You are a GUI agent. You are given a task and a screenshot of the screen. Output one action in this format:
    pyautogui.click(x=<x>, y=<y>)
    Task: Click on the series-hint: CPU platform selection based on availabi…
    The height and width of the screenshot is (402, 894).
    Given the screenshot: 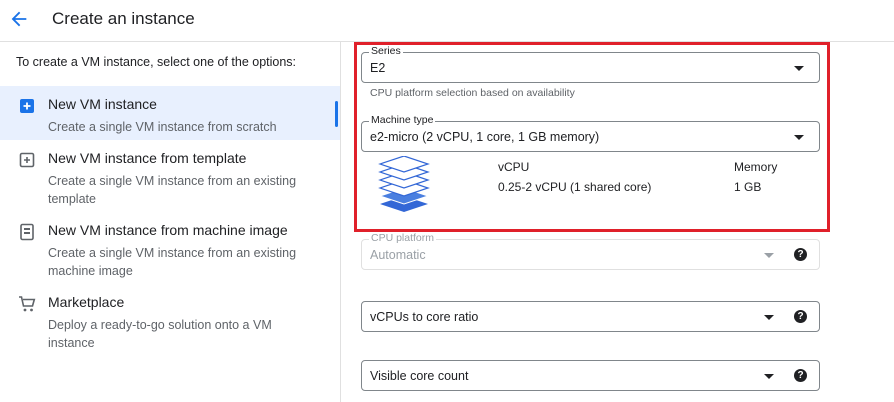 What is the action you would take?
    pyautogui.click(x=472, y=93)
    